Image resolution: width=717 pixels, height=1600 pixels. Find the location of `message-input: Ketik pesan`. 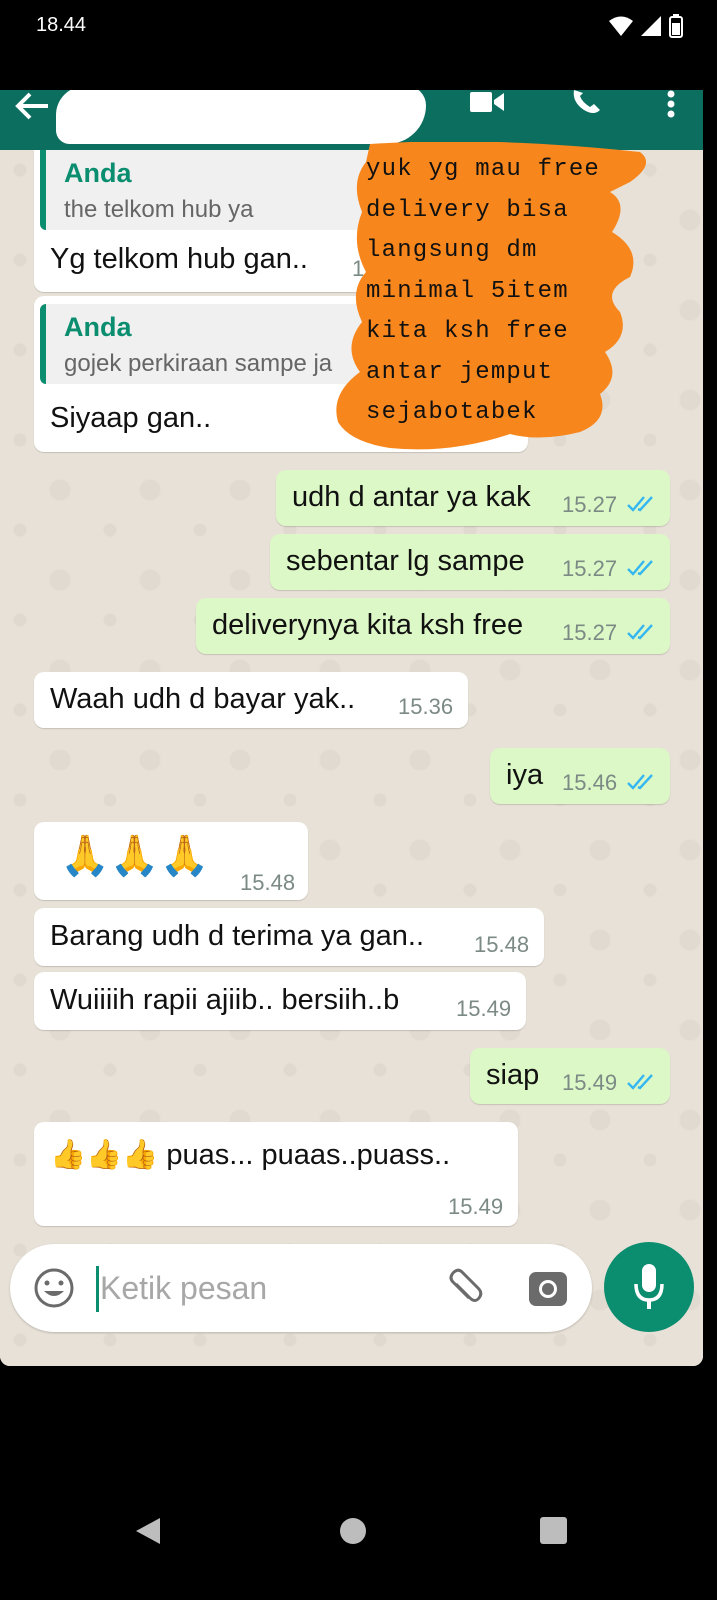

message-input: Ketik pesan is located at coordinates (183, 1288).